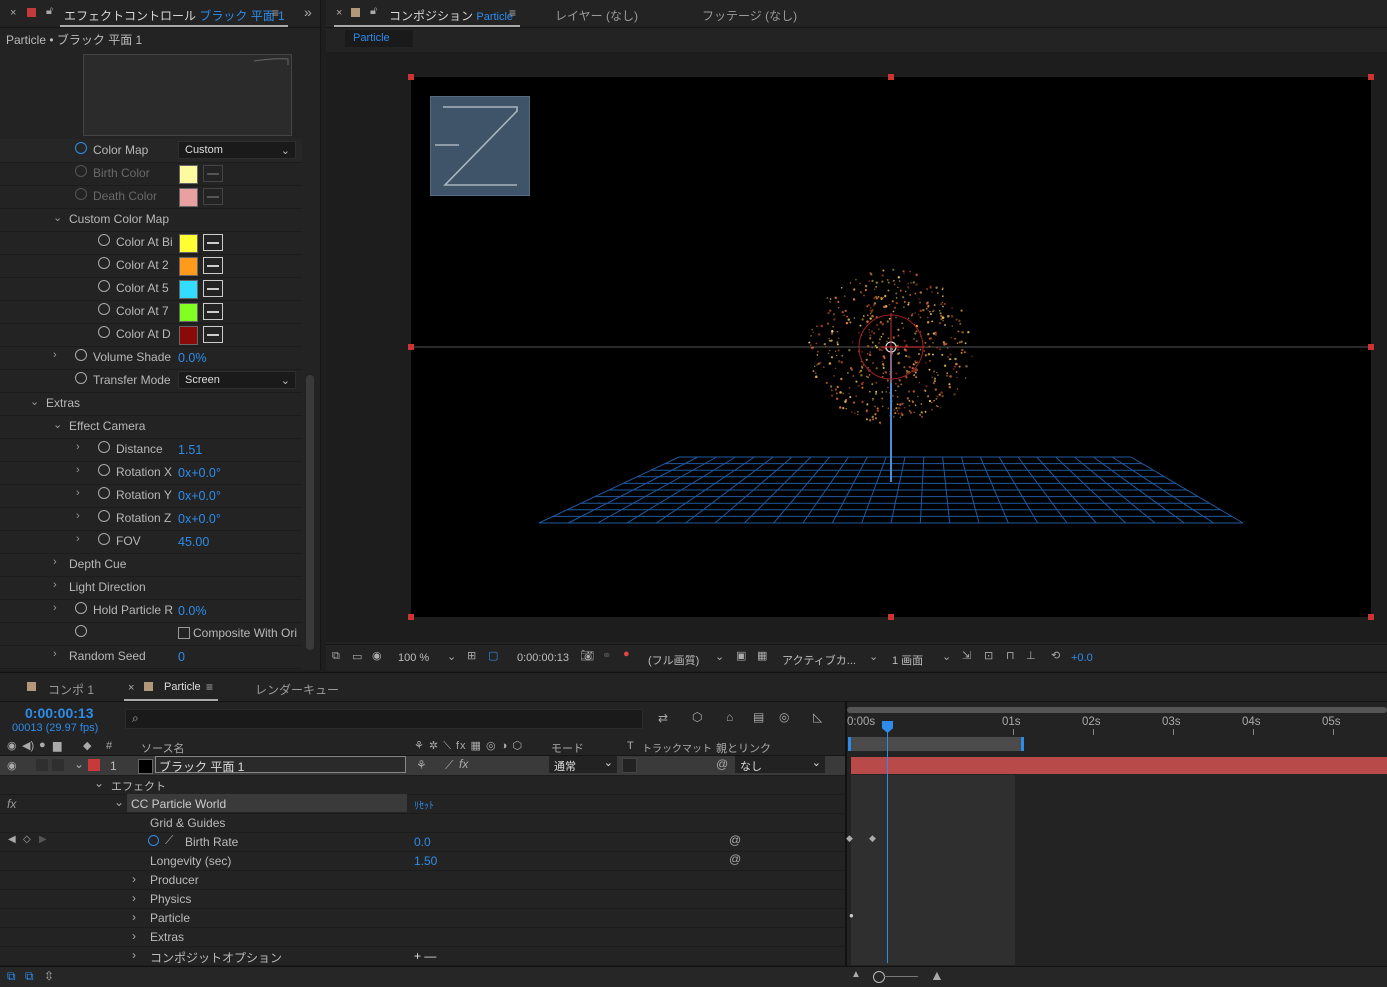 The width and height of the screenshot is (1387, 987). I want to click on graph-icon: ⟋, so click(169, 840).